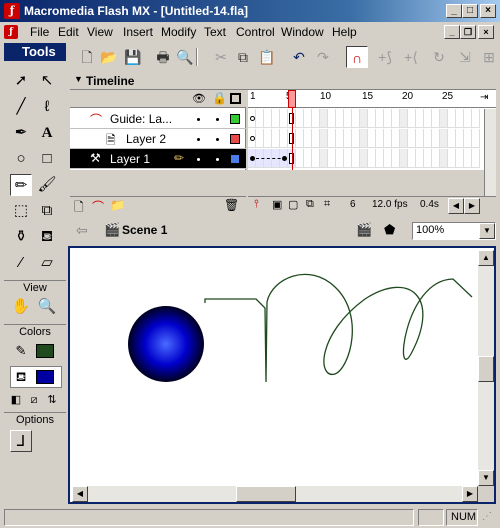 This screenshot has width=500, height=528. Describe the element at coordinates (364, 230) in the screenshot. I see `edit-scene-icon: 🎬` at that location.